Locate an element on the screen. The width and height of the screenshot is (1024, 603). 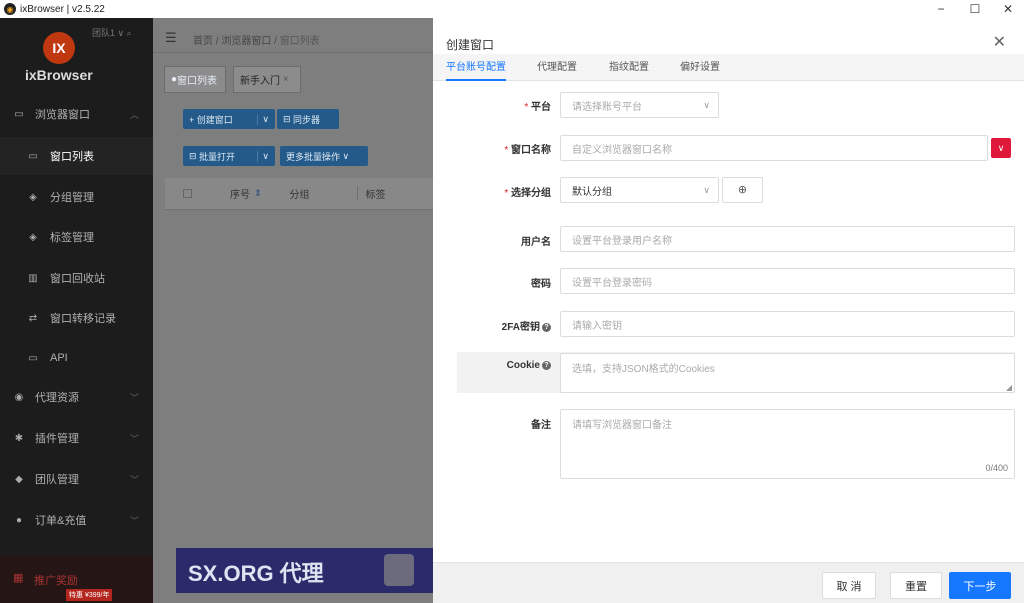
breadcrumb-browser-windows: 浏览器窗口 is located at coordinates (246, 41).